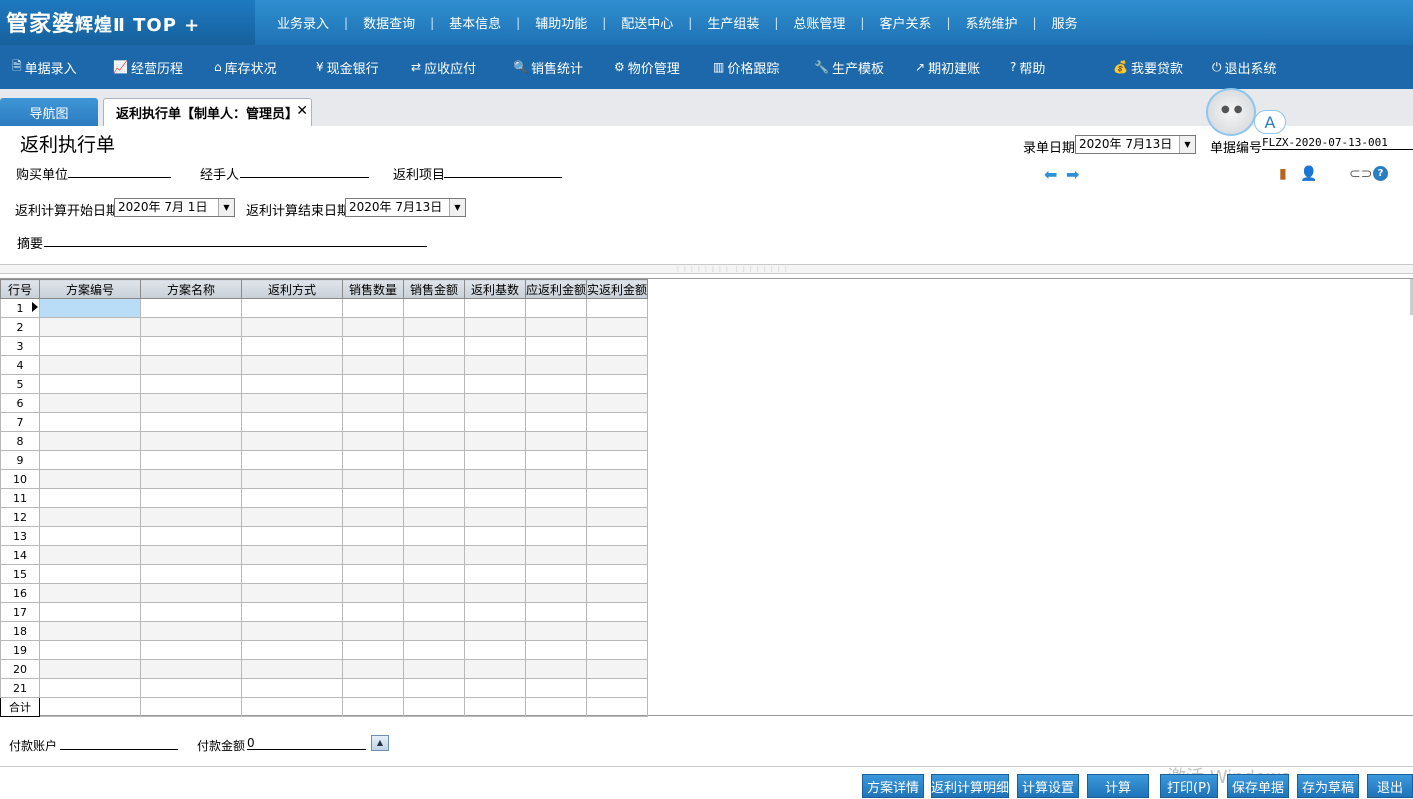 The image size is (1413, 799). What do you see at coordinates (245, 67) in the screenshot?
I see `toolbar-button: ⌂ 库存状况` at bounding box center [245, 67].